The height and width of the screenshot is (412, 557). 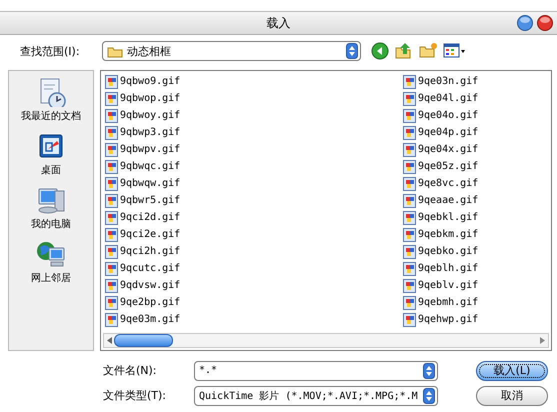 I want to click on places-item: 我最近的文档, so click(x=51, y=100).